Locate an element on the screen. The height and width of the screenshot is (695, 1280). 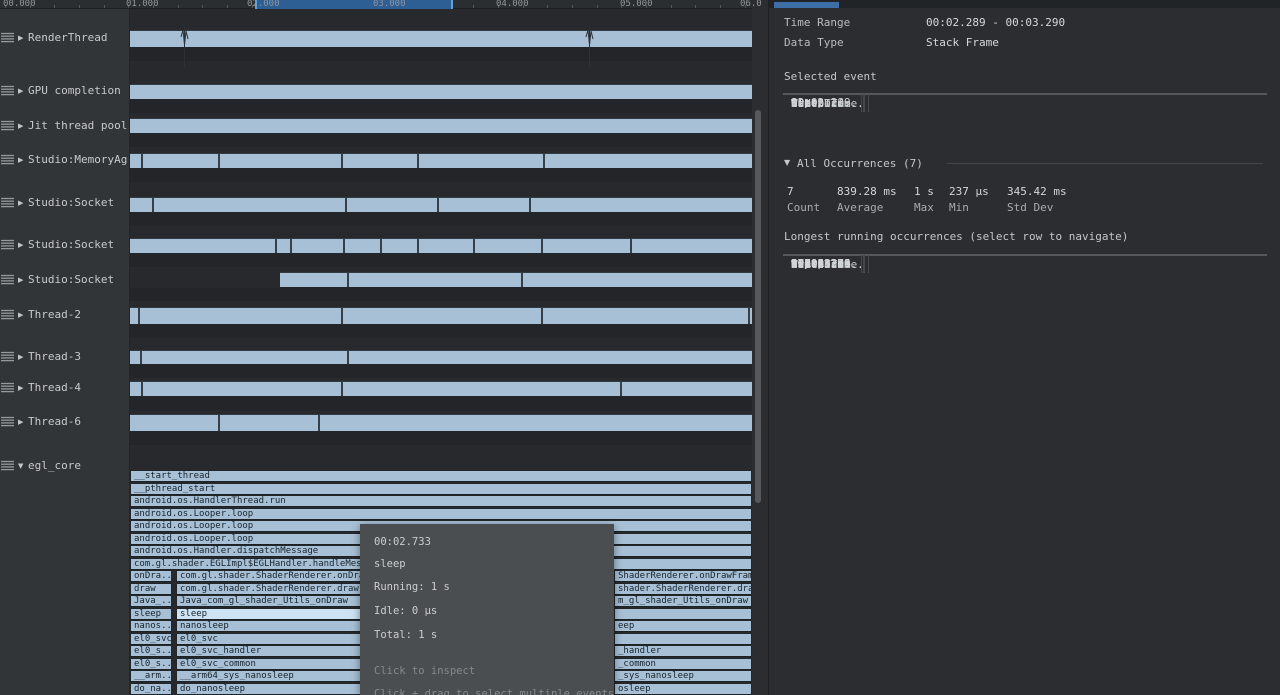
thread-row-renderthread: ▶ RenderThread is located at coordinates (65, 38).